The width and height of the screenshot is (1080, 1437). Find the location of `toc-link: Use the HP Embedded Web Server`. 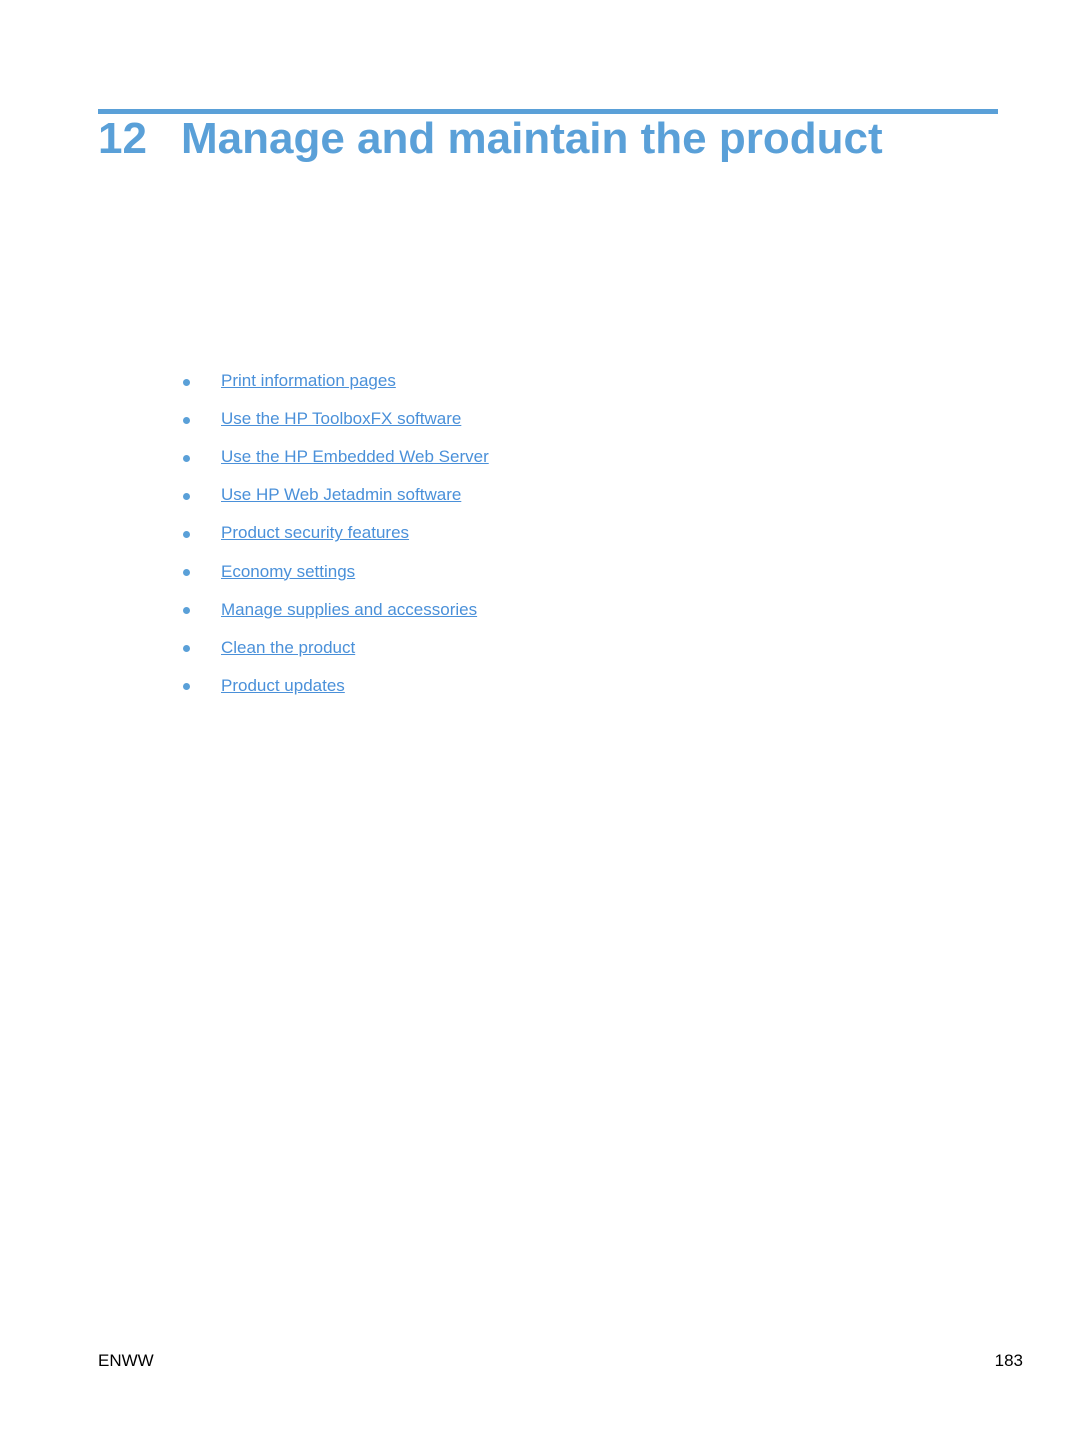

toc-link: Use the HP Embedded Web Server is located at coordinates (355, 457).